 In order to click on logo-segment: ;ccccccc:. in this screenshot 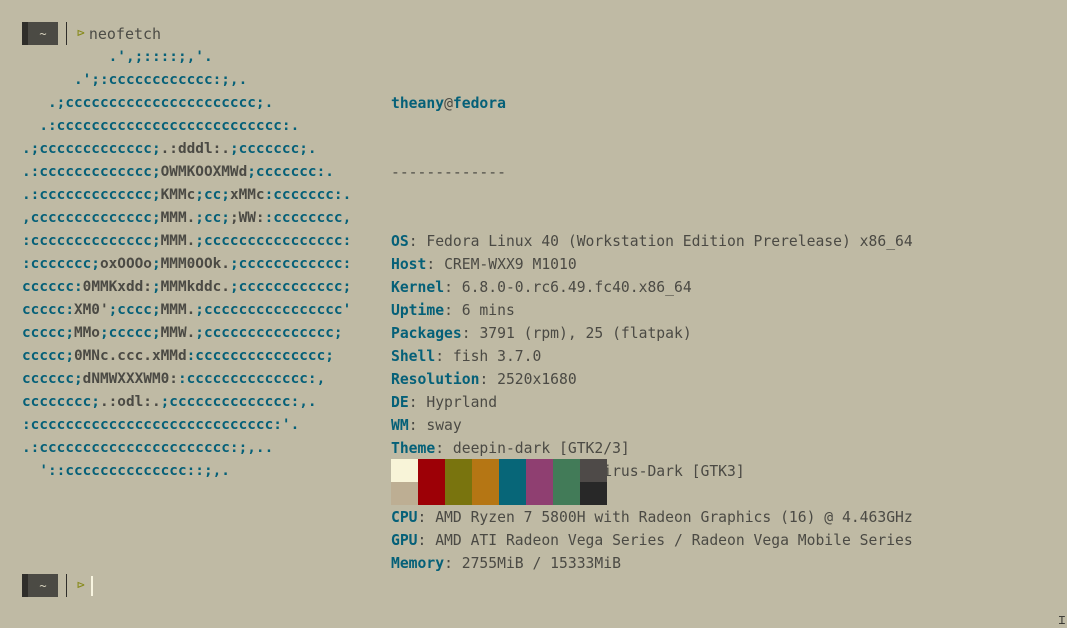, I will do `click(290, 172)`.